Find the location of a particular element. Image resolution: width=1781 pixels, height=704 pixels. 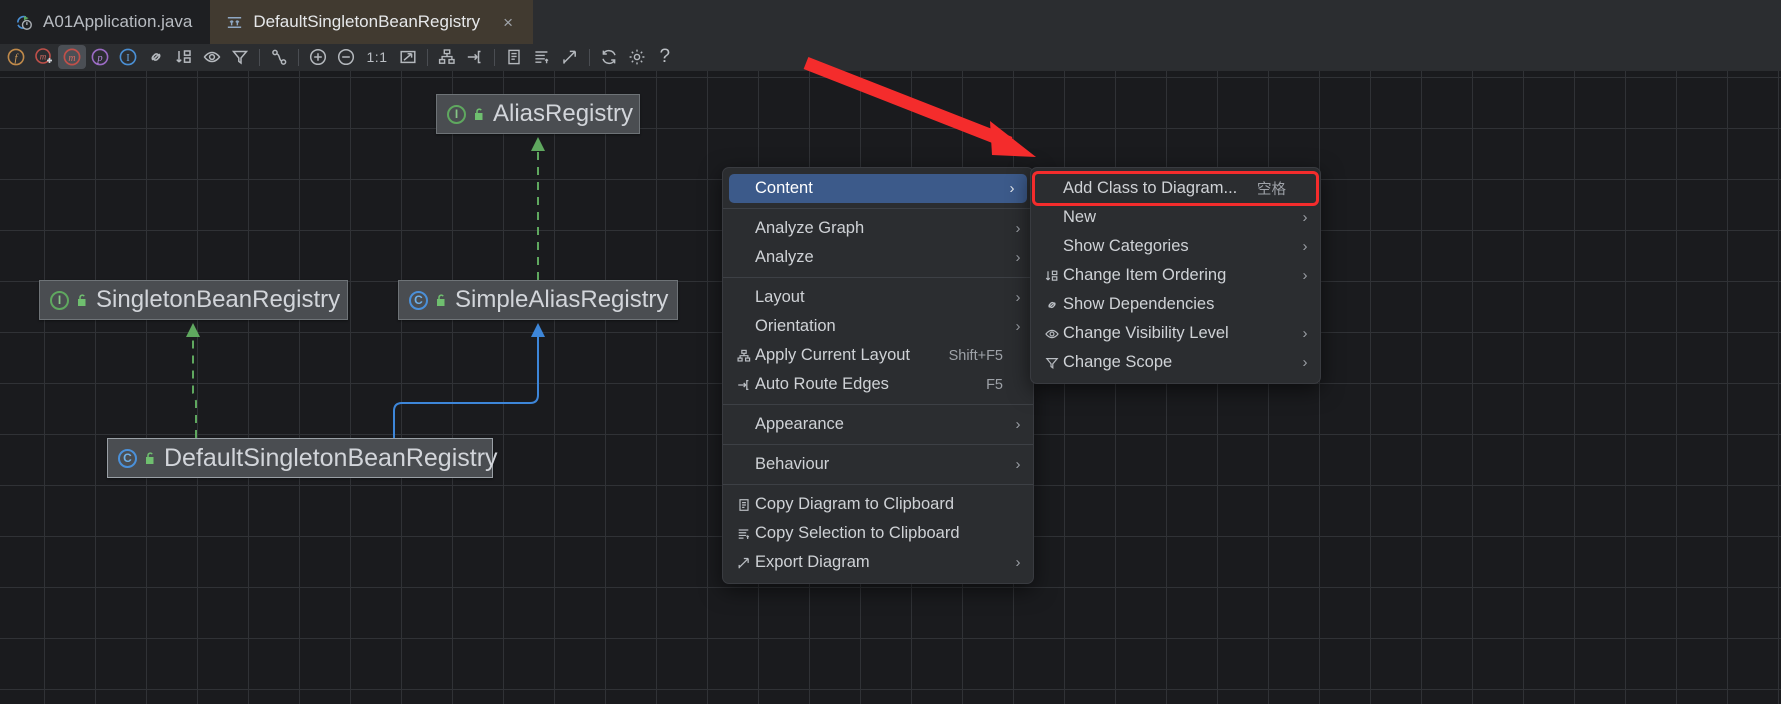

export-icon is located at coordinates (744, 563).